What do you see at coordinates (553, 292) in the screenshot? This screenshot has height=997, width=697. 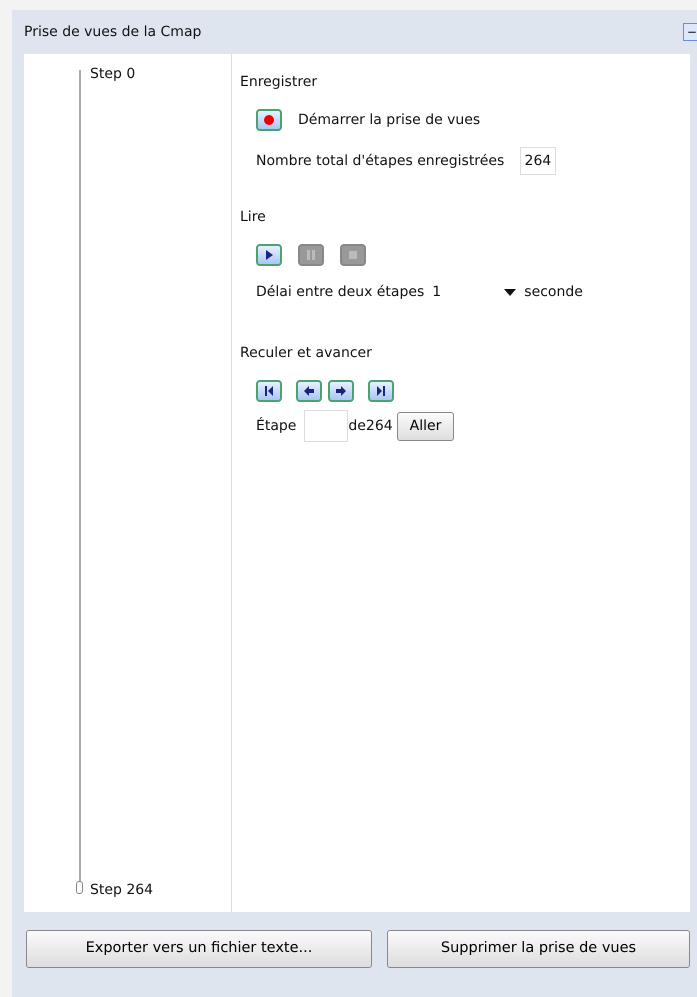 I see `unit-label: seconde` at bounding box center [553, 292].